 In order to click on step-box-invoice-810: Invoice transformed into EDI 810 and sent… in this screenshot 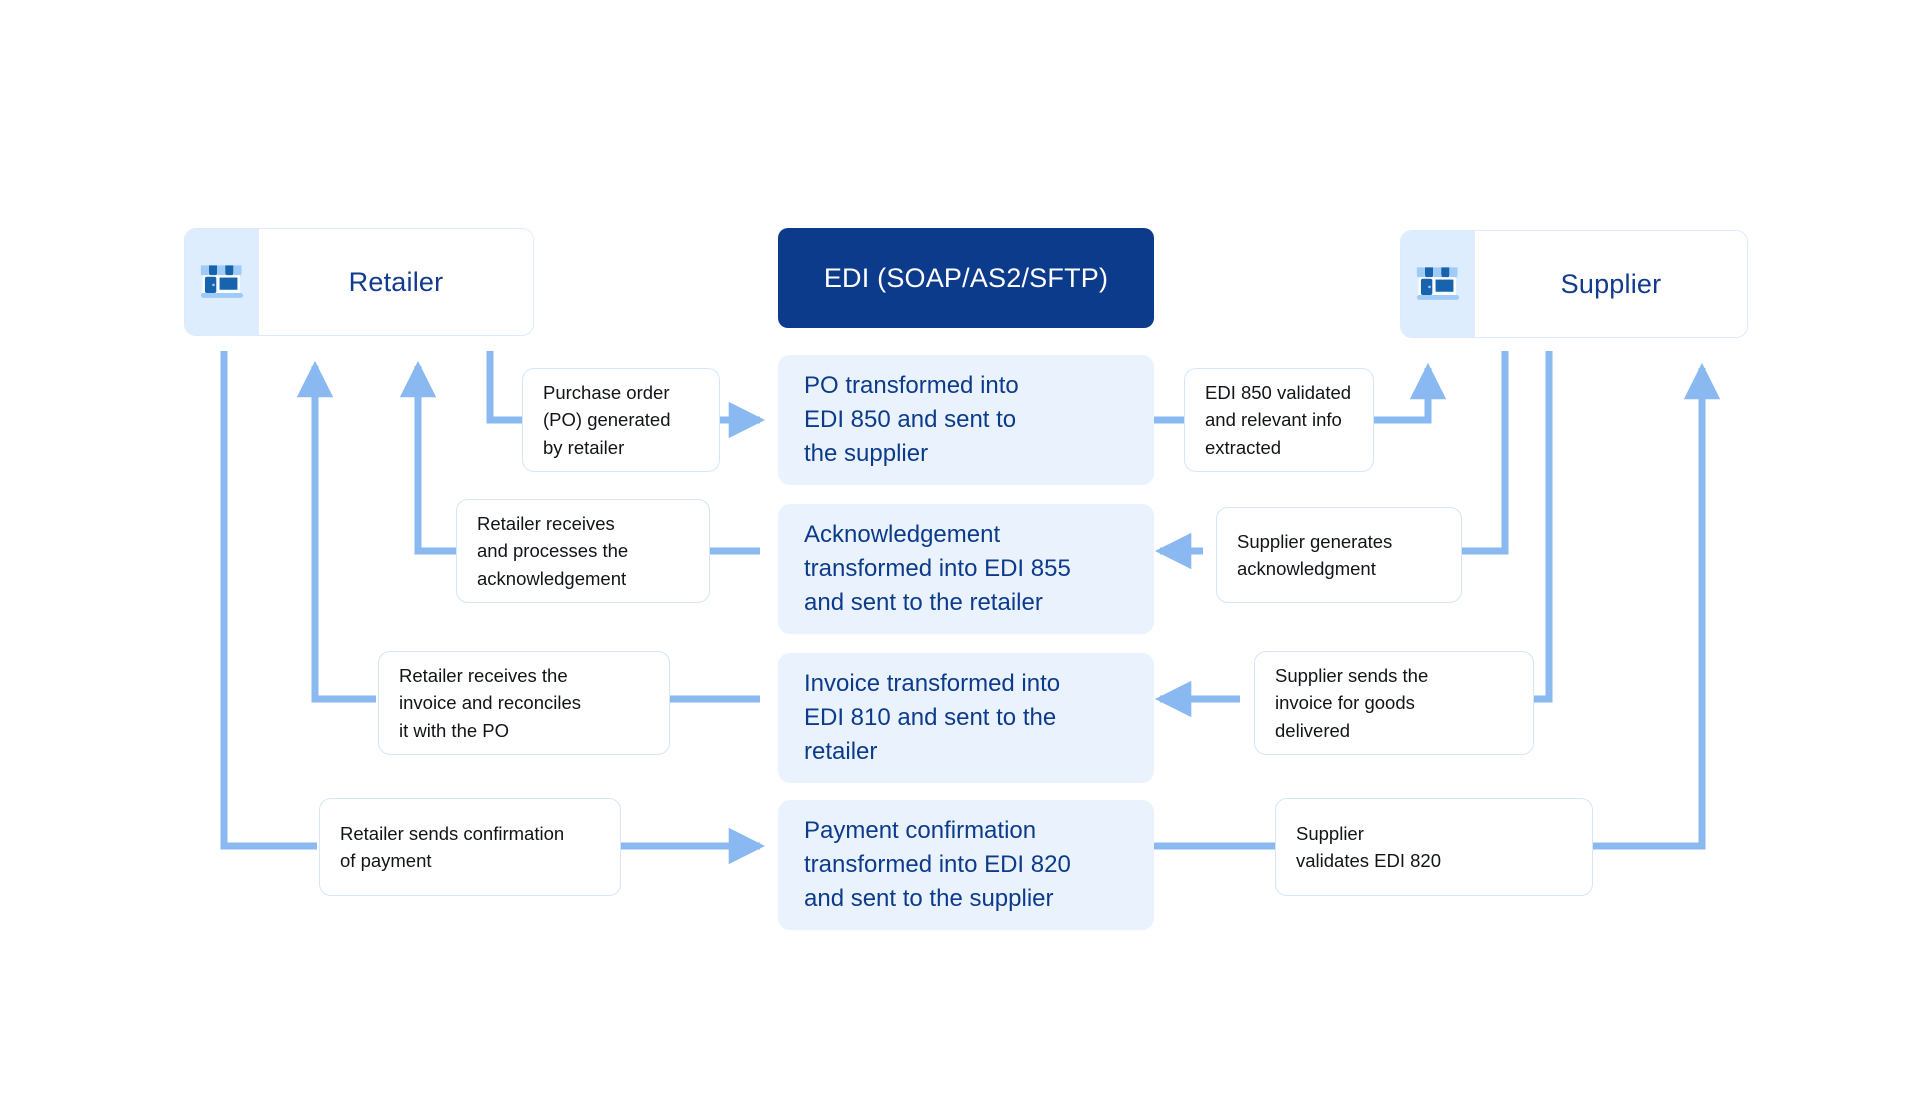, I will do `click(966, 718)`.